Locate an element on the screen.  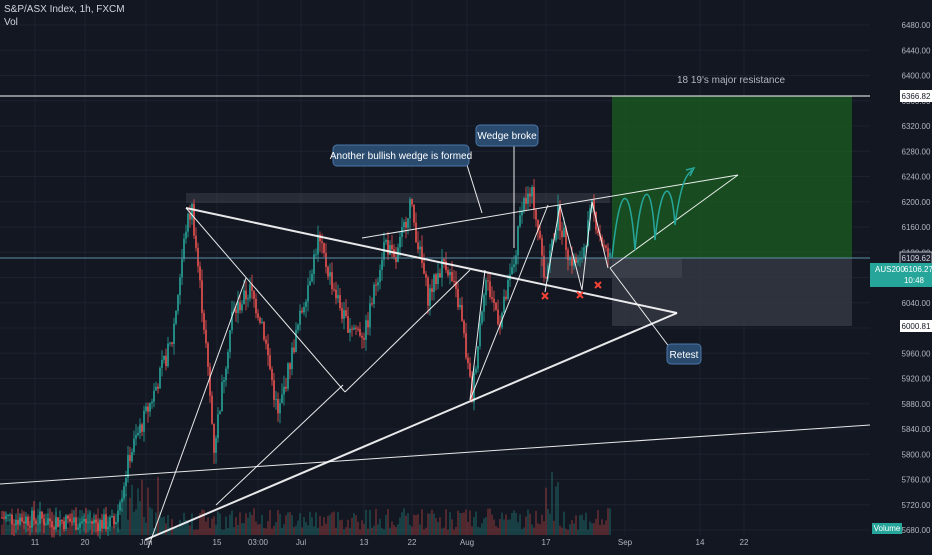
annotation-retest: Retest is located at coordinates (684, 354).